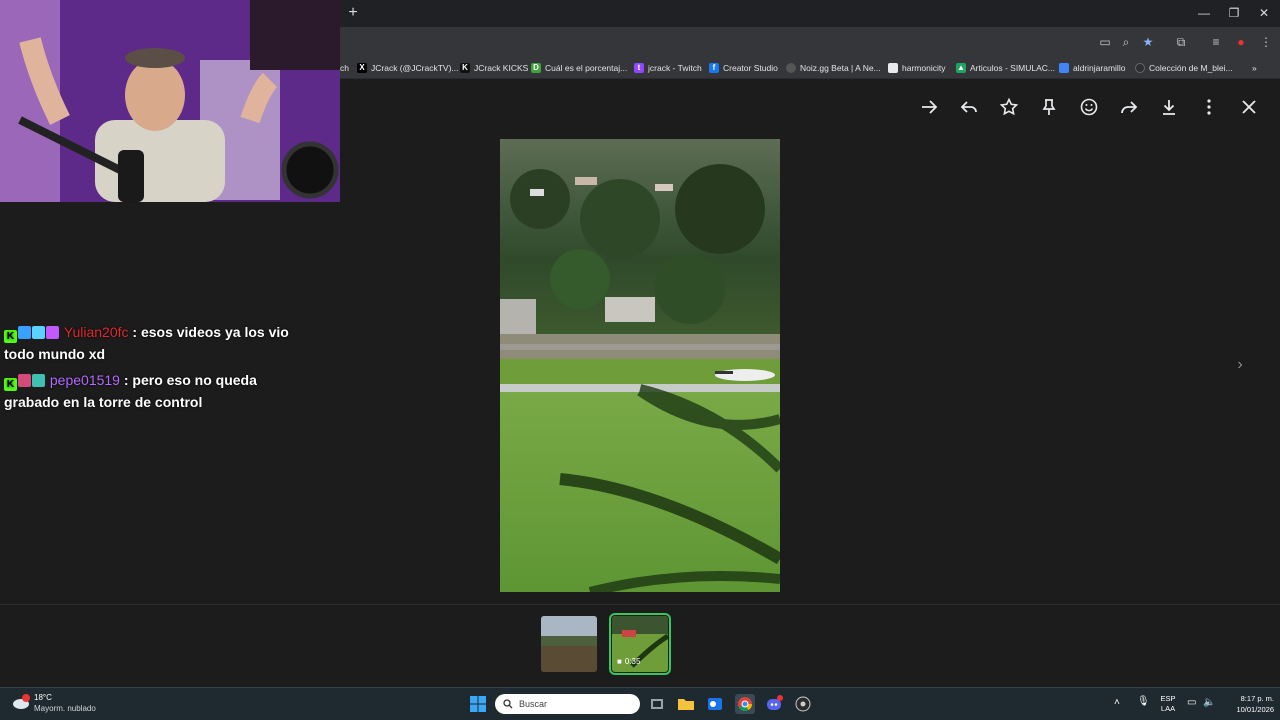 This screenshot has height=720, width=1280. I want to click on install-app-icon: ▭, so click(1105, 42).